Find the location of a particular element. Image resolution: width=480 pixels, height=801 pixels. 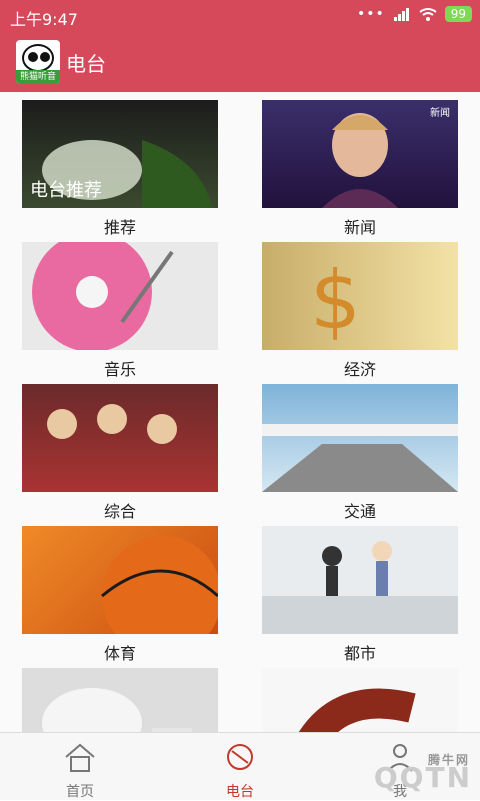

category-card-music: 音乐 is located at coordinates (120, 305).